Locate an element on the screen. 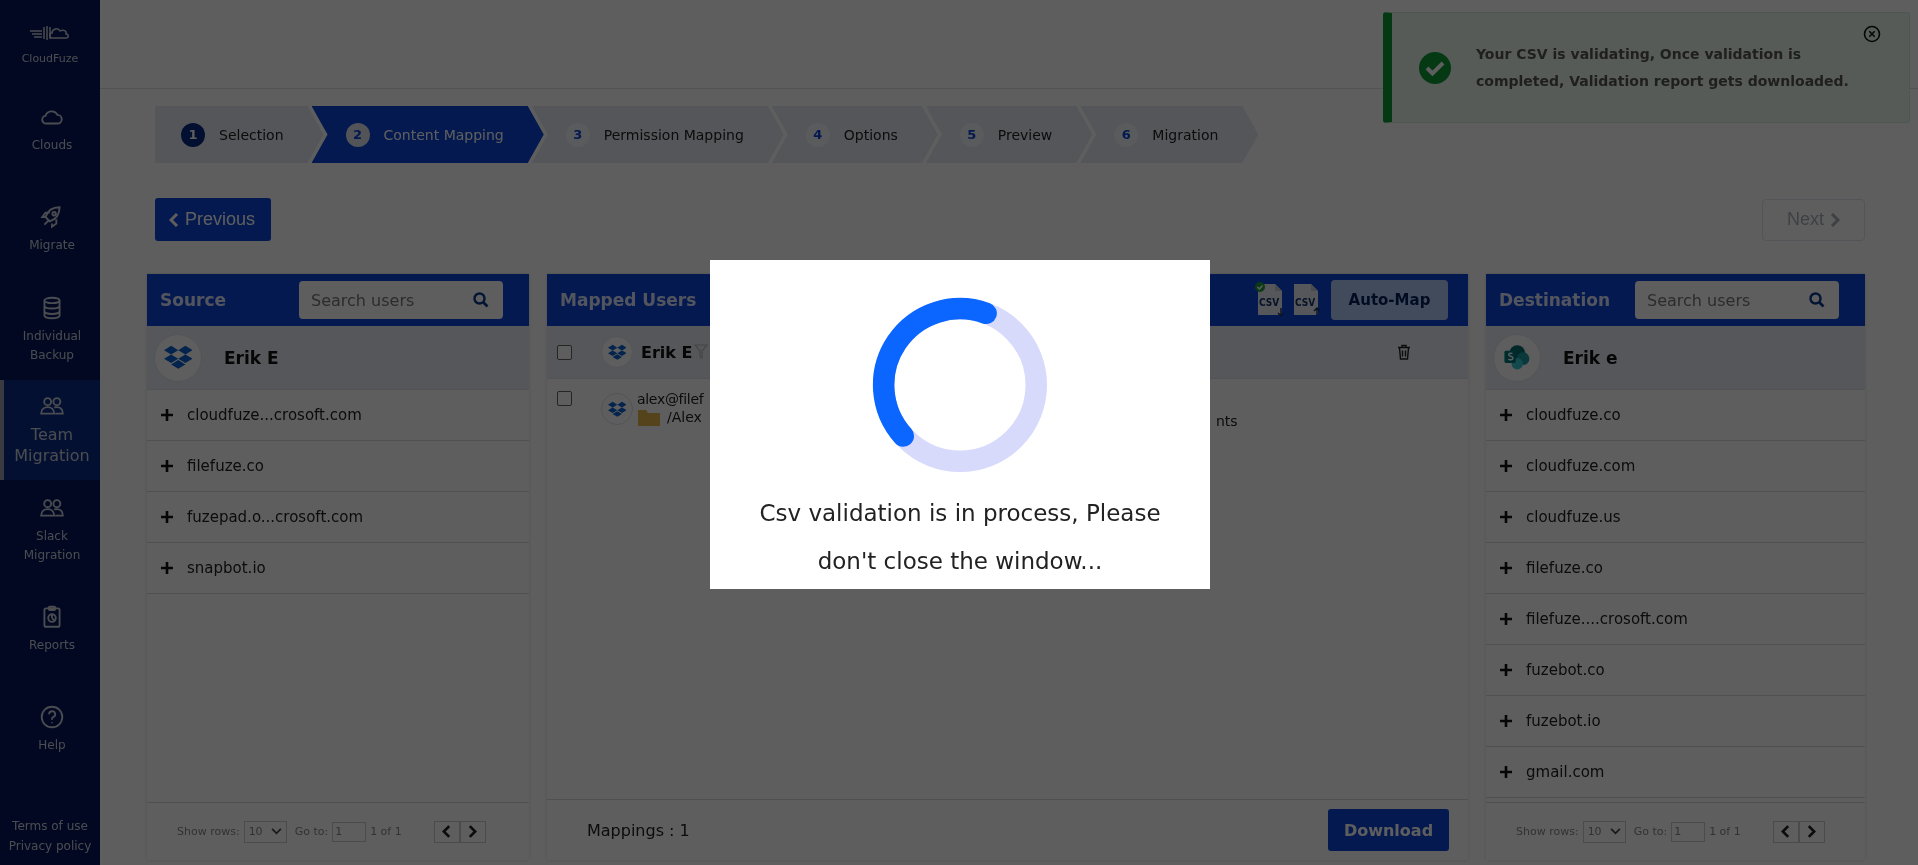  previous-button: Previous is located at coordinates (213, 219).